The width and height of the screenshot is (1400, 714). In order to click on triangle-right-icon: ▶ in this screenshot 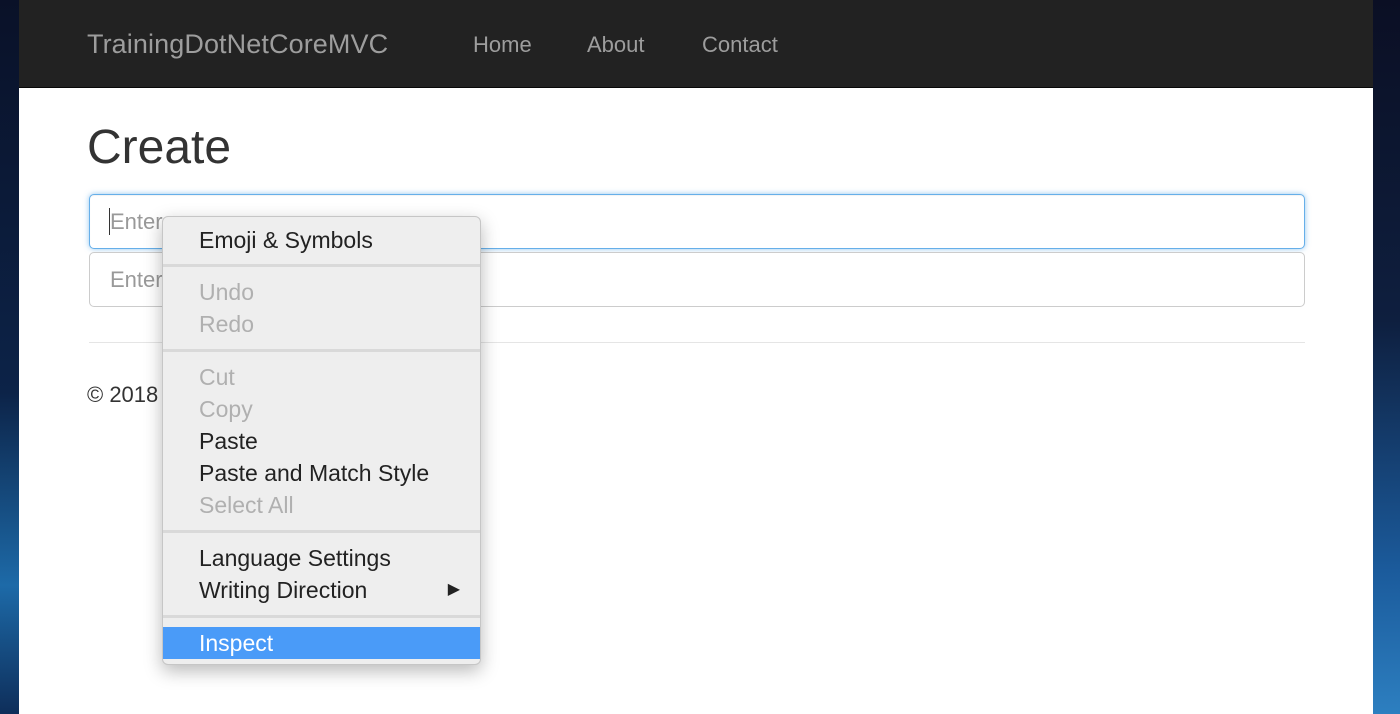, I will do `click(453, 589)`.